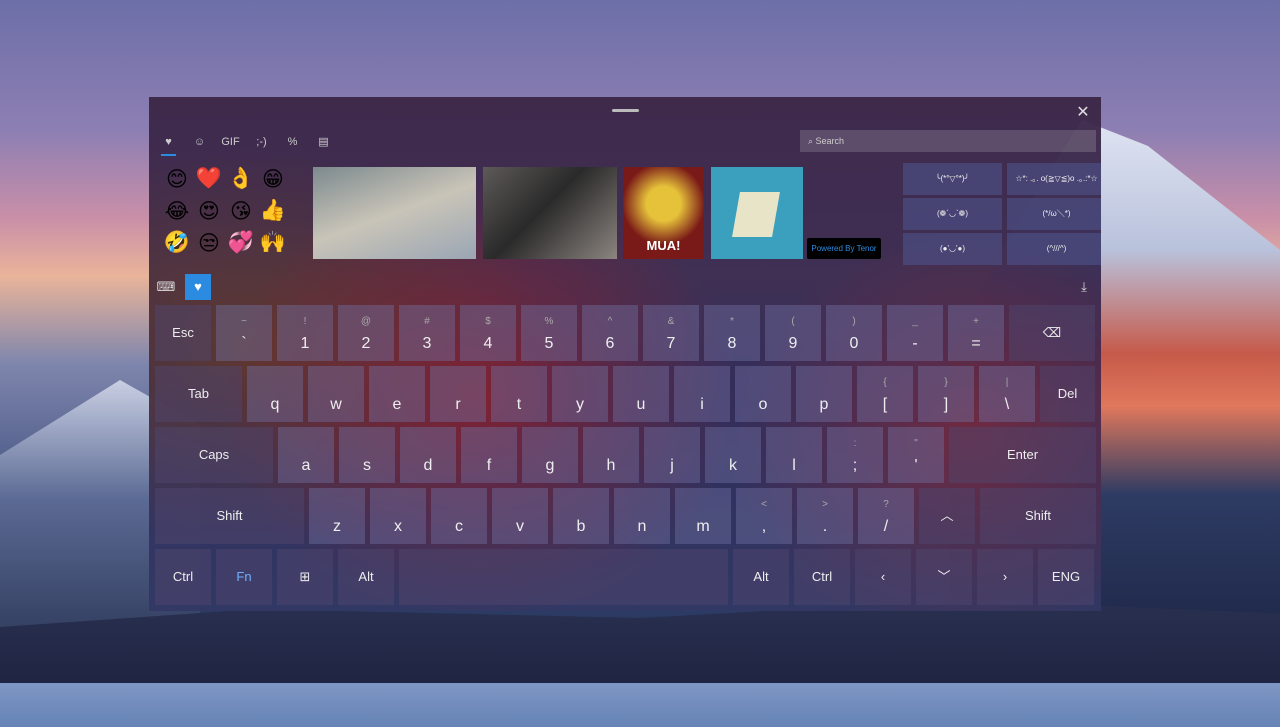 Image resolution: width=1280 pixels, height=727 pixels. I want to click on key-': " ', so click(916, 455).